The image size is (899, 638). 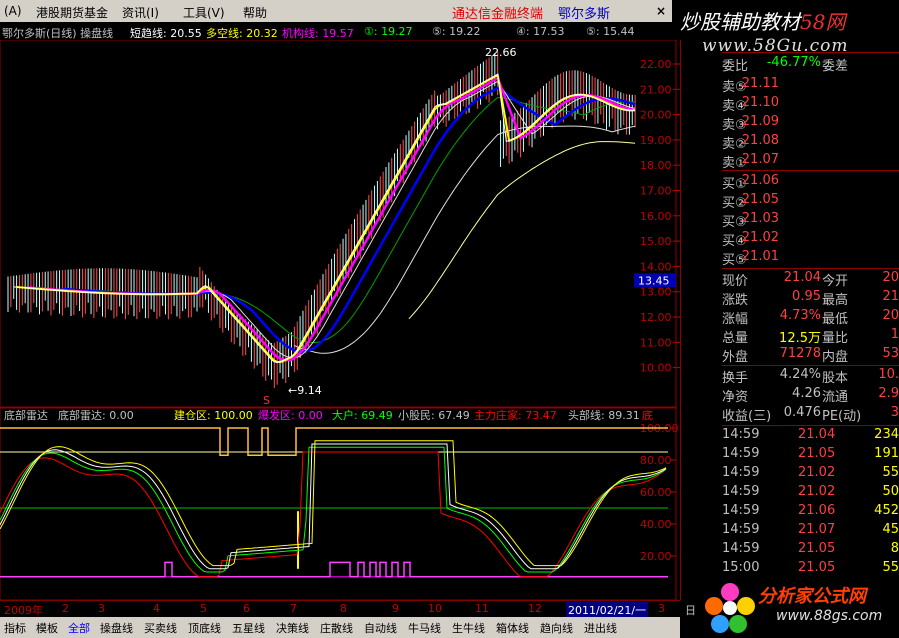 What do you see at coordinates (735, 319) in the screenshot?
I see `quote-row-2-label: 涨幅` at bounding box center [735, 319].